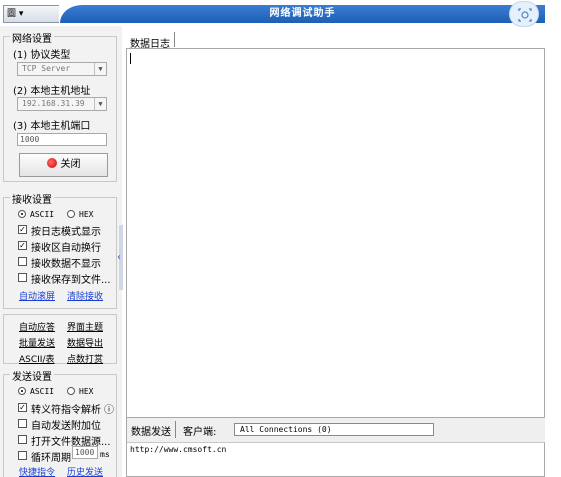  What do you see at coordinates (22, 439) in the screenshot?
I see `file-source-checkbox` at bounding box center [22, 439].